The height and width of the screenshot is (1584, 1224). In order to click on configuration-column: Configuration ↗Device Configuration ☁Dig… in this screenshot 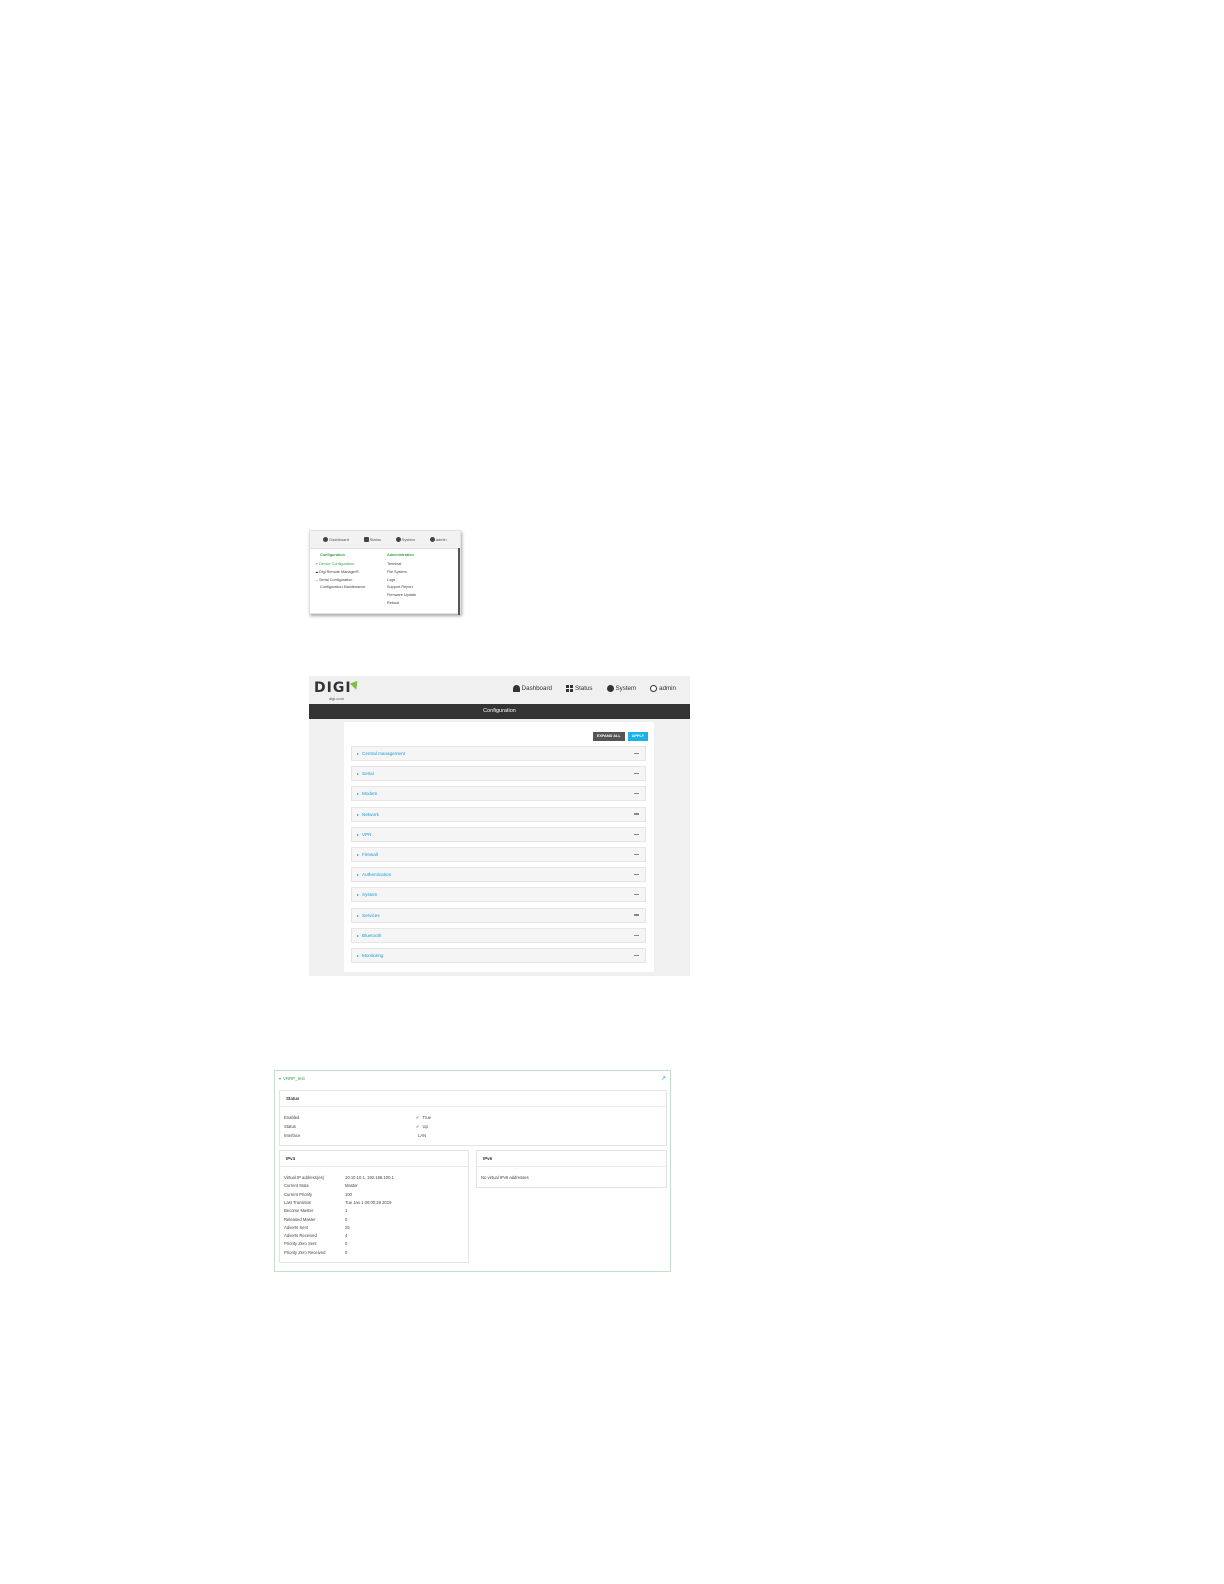, I will do `click(351, 580)`.